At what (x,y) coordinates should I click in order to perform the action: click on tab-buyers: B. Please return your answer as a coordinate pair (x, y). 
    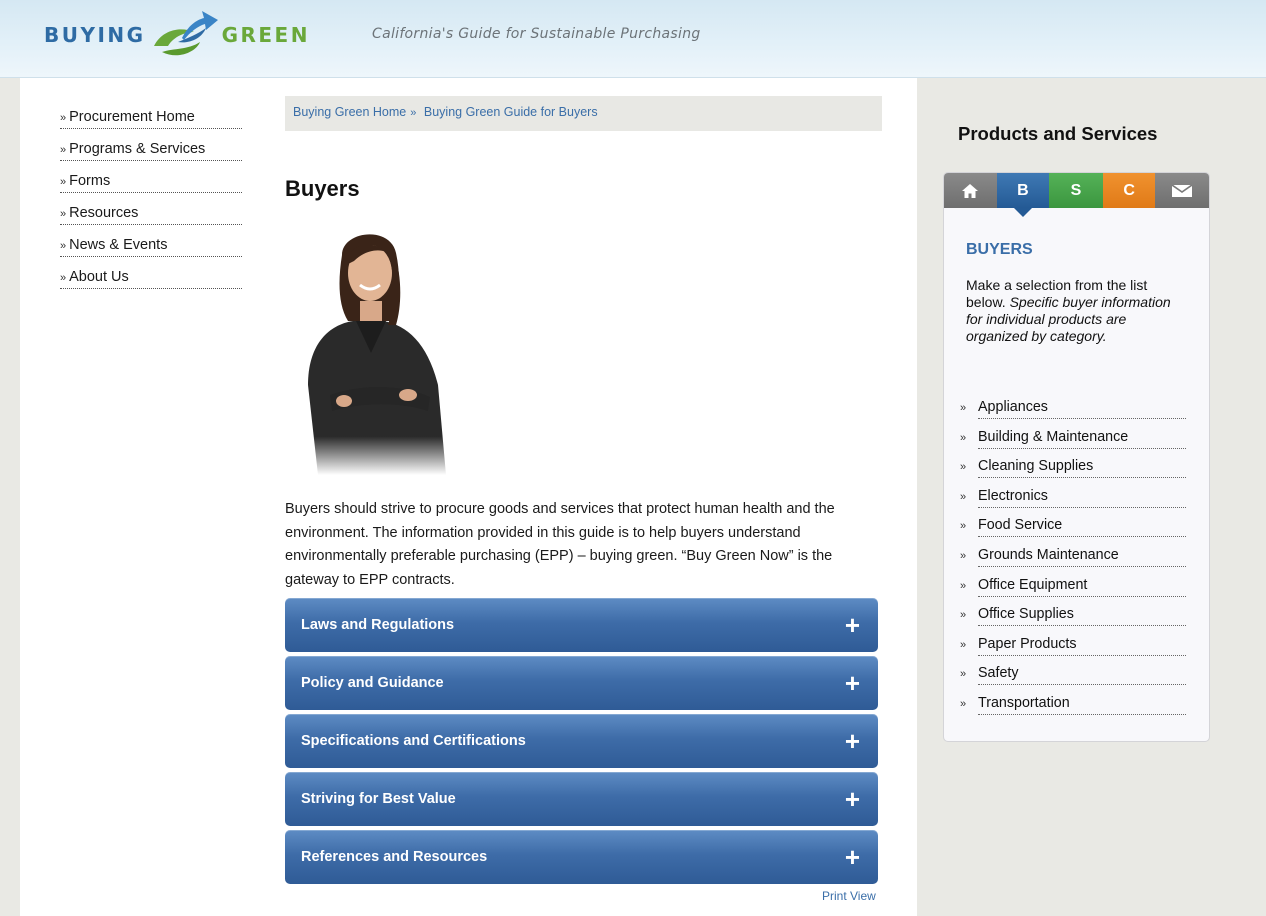
    Looking at the image, I should click on (1023, 195).